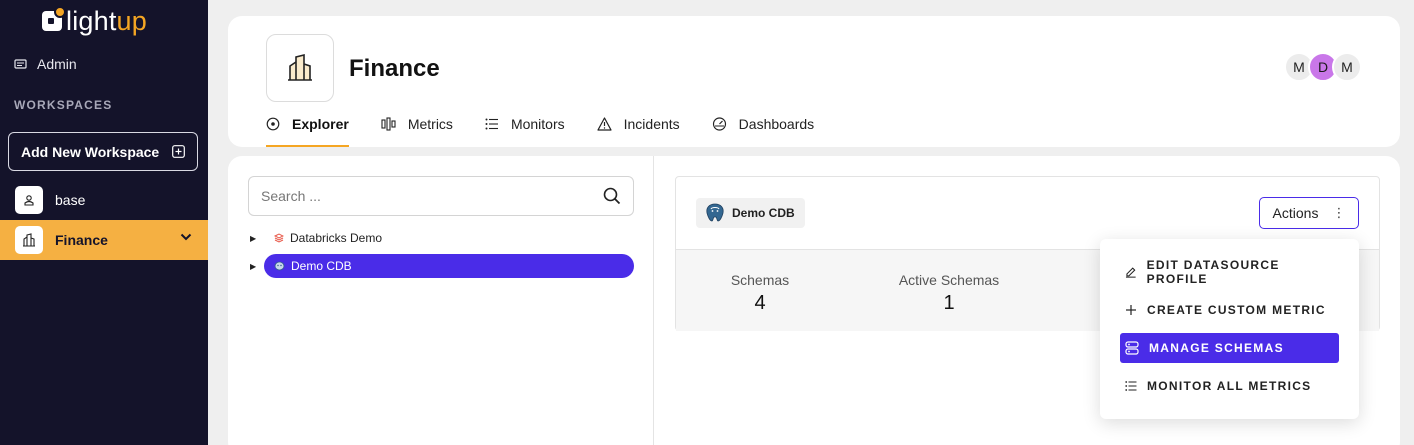  What do you see at coordinates (1347, 67) in the screenshot?
I see `avatar: M` at bounding box center [1347, 67].